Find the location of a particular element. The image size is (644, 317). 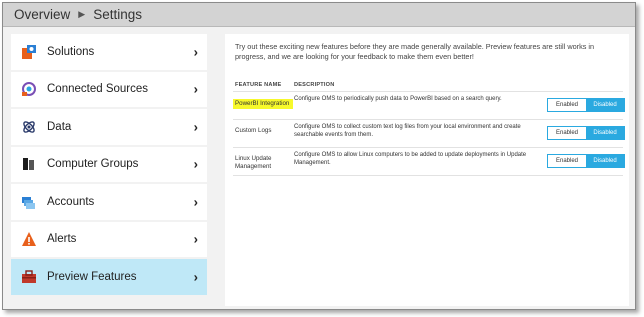

solutions-icon is located at coordinates (29, 52).